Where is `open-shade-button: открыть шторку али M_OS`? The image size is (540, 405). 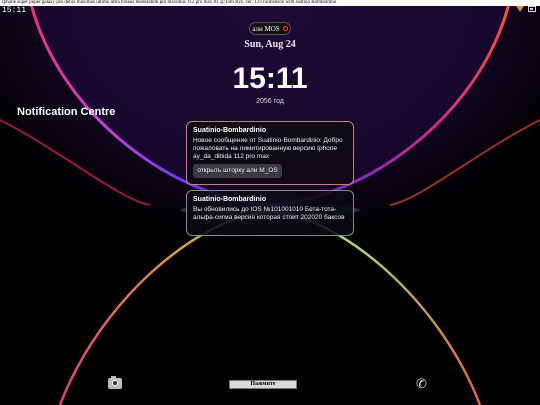
open-shade-button: открыть шторку али M_OS is located at coordinates (237, 171).